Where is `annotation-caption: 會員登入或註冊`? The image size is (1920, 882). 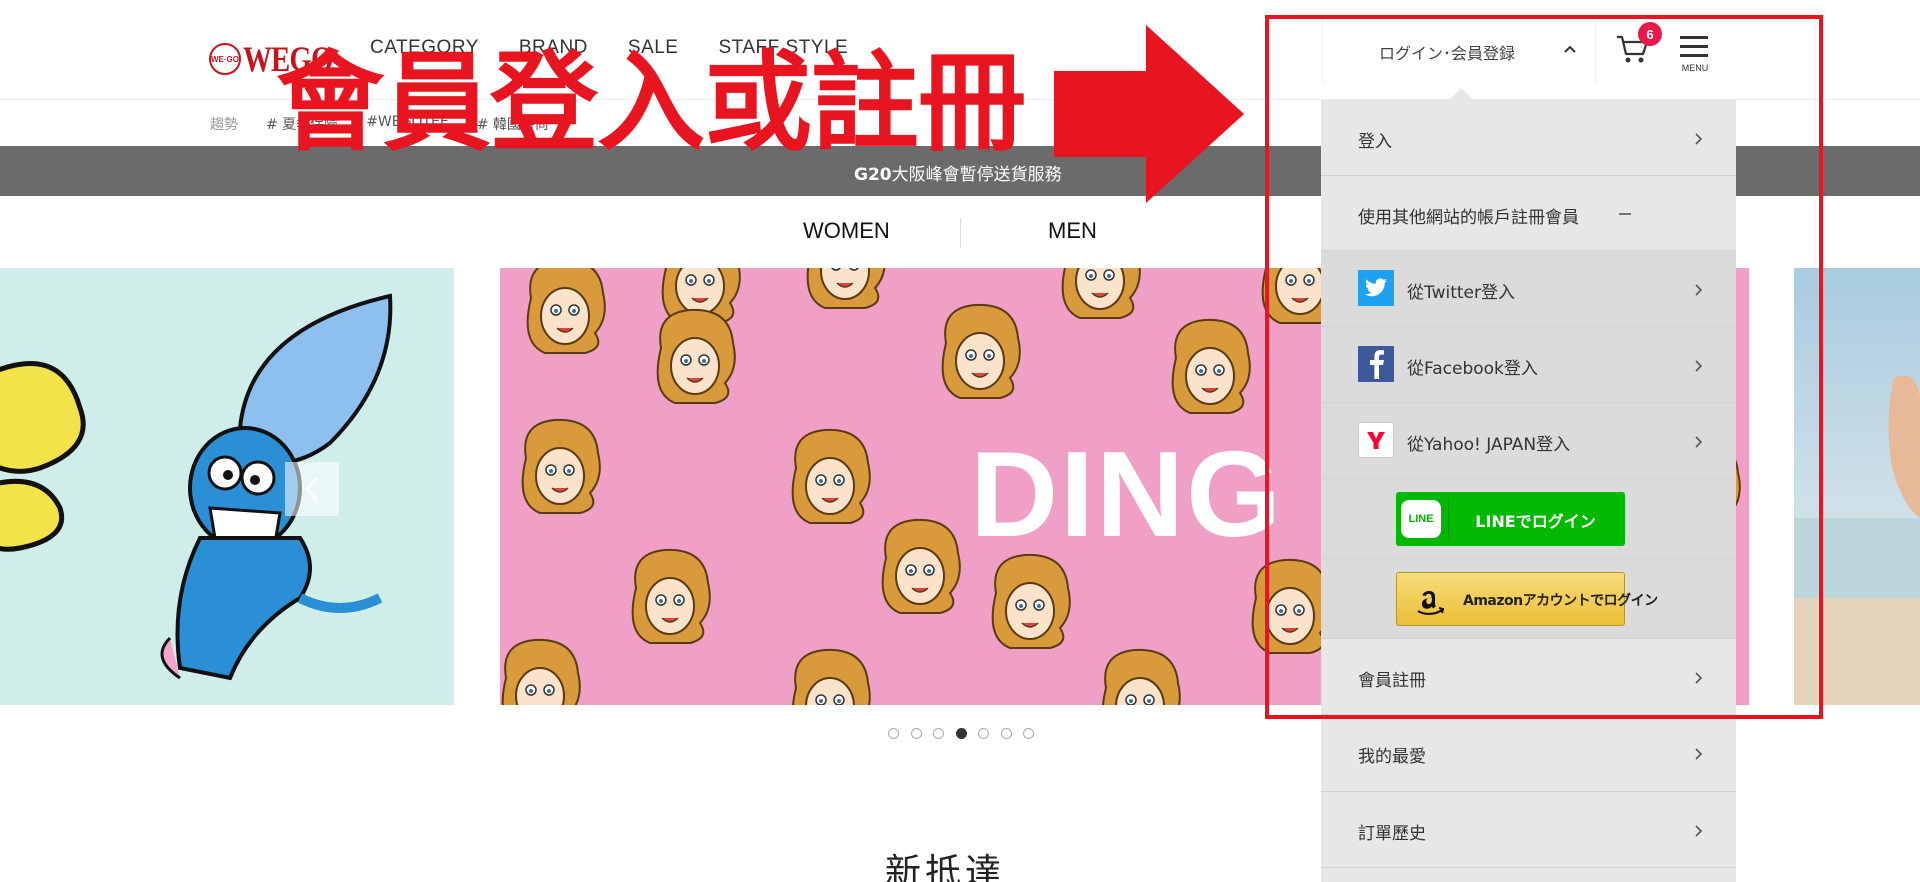
annotation-caption: 會員登入或註冊 is located at coordinates (651, 103).